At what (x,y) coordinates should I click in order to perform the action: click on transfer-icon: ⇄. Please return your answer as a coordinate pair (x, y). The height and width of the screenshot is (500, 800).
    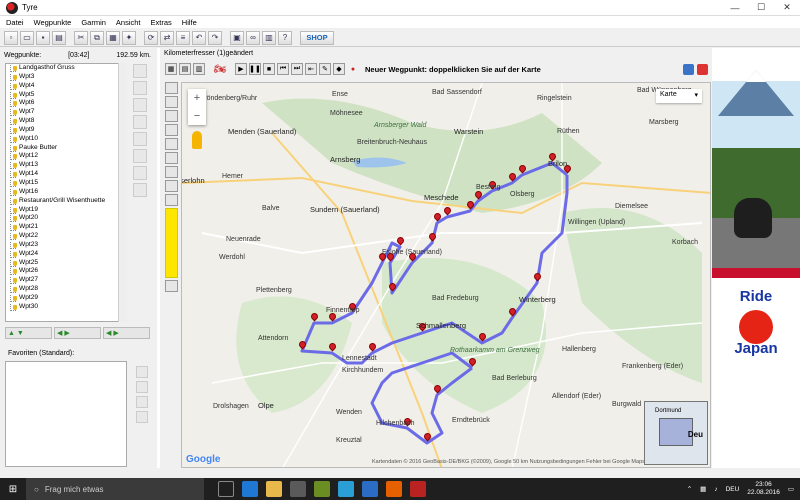
    Looking at the image, I should click on (167, 37).